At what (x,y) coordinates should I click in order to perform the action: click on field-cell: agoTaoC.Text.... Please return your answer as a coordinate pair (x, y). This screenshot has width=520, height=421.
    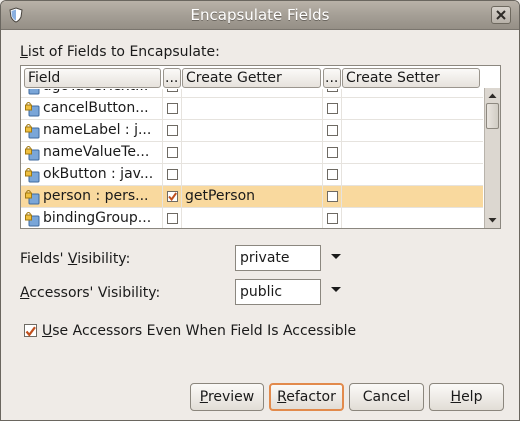
    Looking at the image, I should click on (92, 93).